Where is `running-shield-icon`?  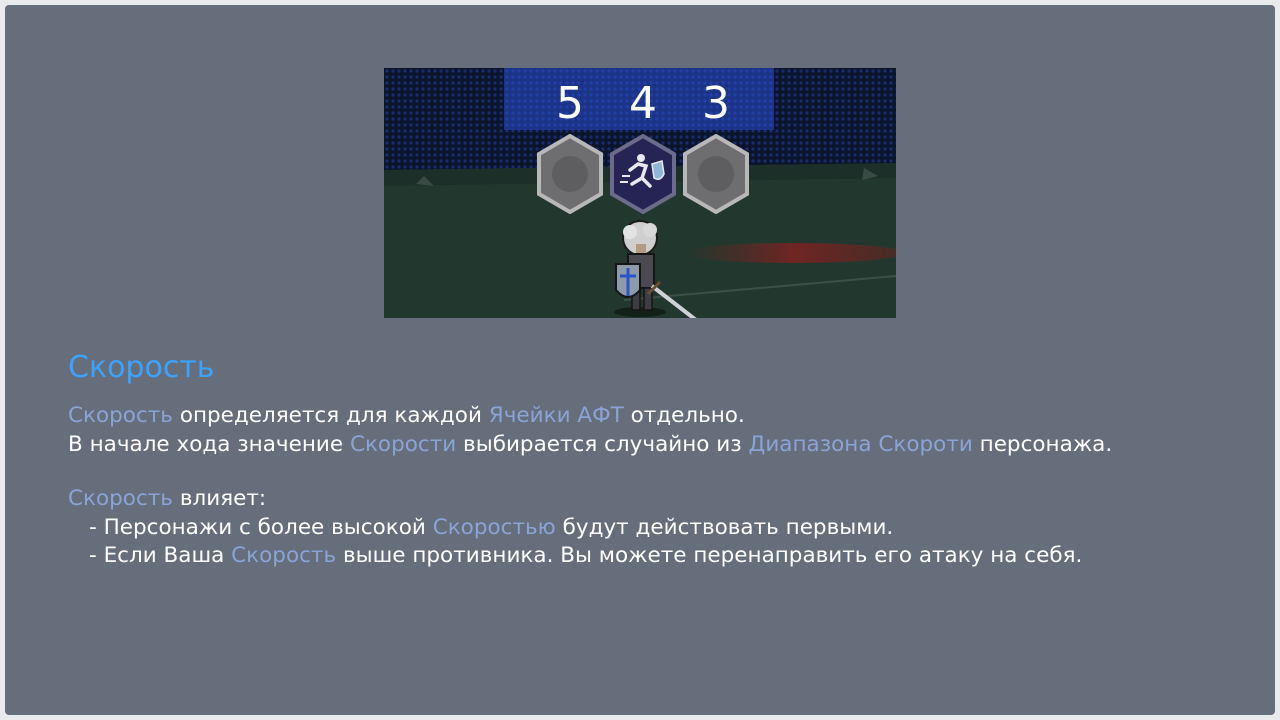
running-shield-icon is located at coordinates (643, 174).